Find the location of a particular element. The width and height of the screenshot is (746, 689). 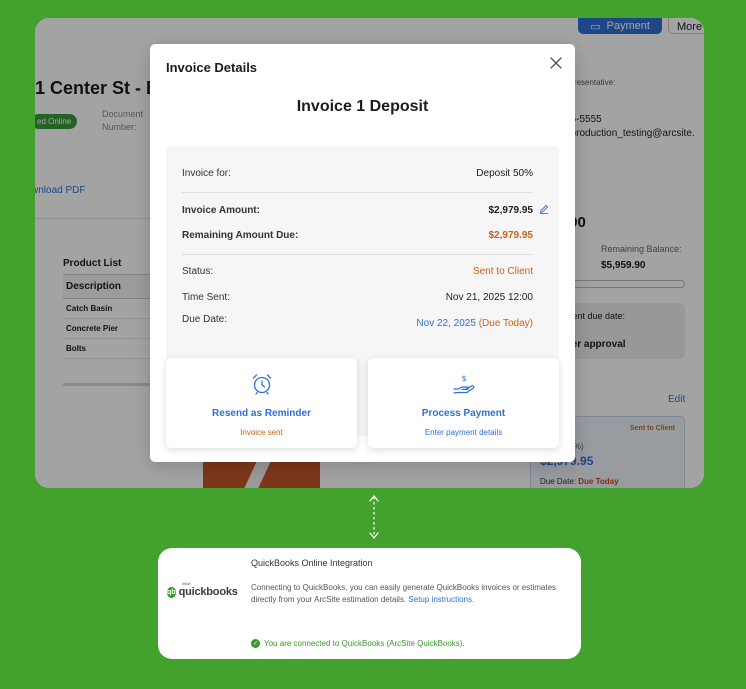

invoice-amount-value: $2,979.95 is located at coordinates (511, 210).